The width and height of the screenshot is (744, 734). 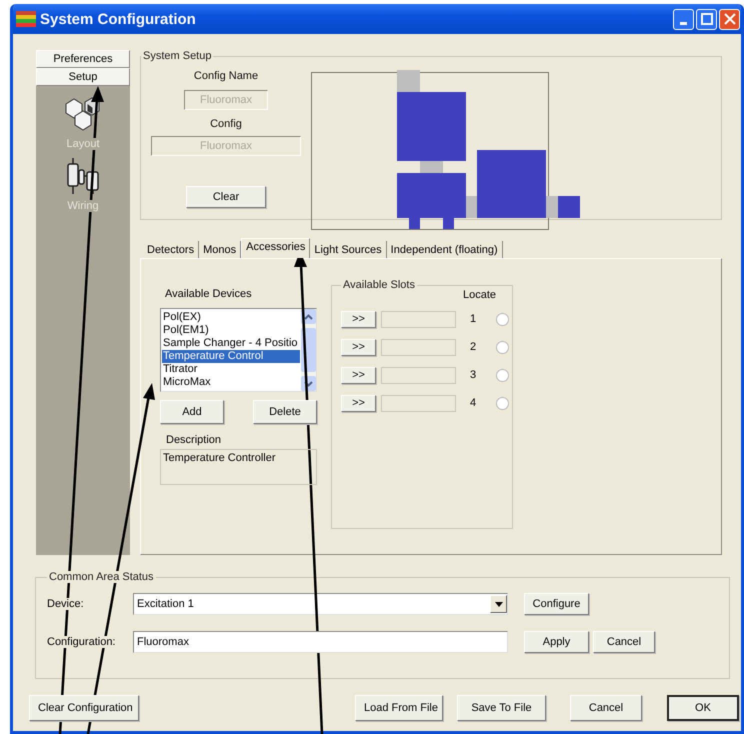 I want to click on configure-button: Configure, so click(x=556, y=604).